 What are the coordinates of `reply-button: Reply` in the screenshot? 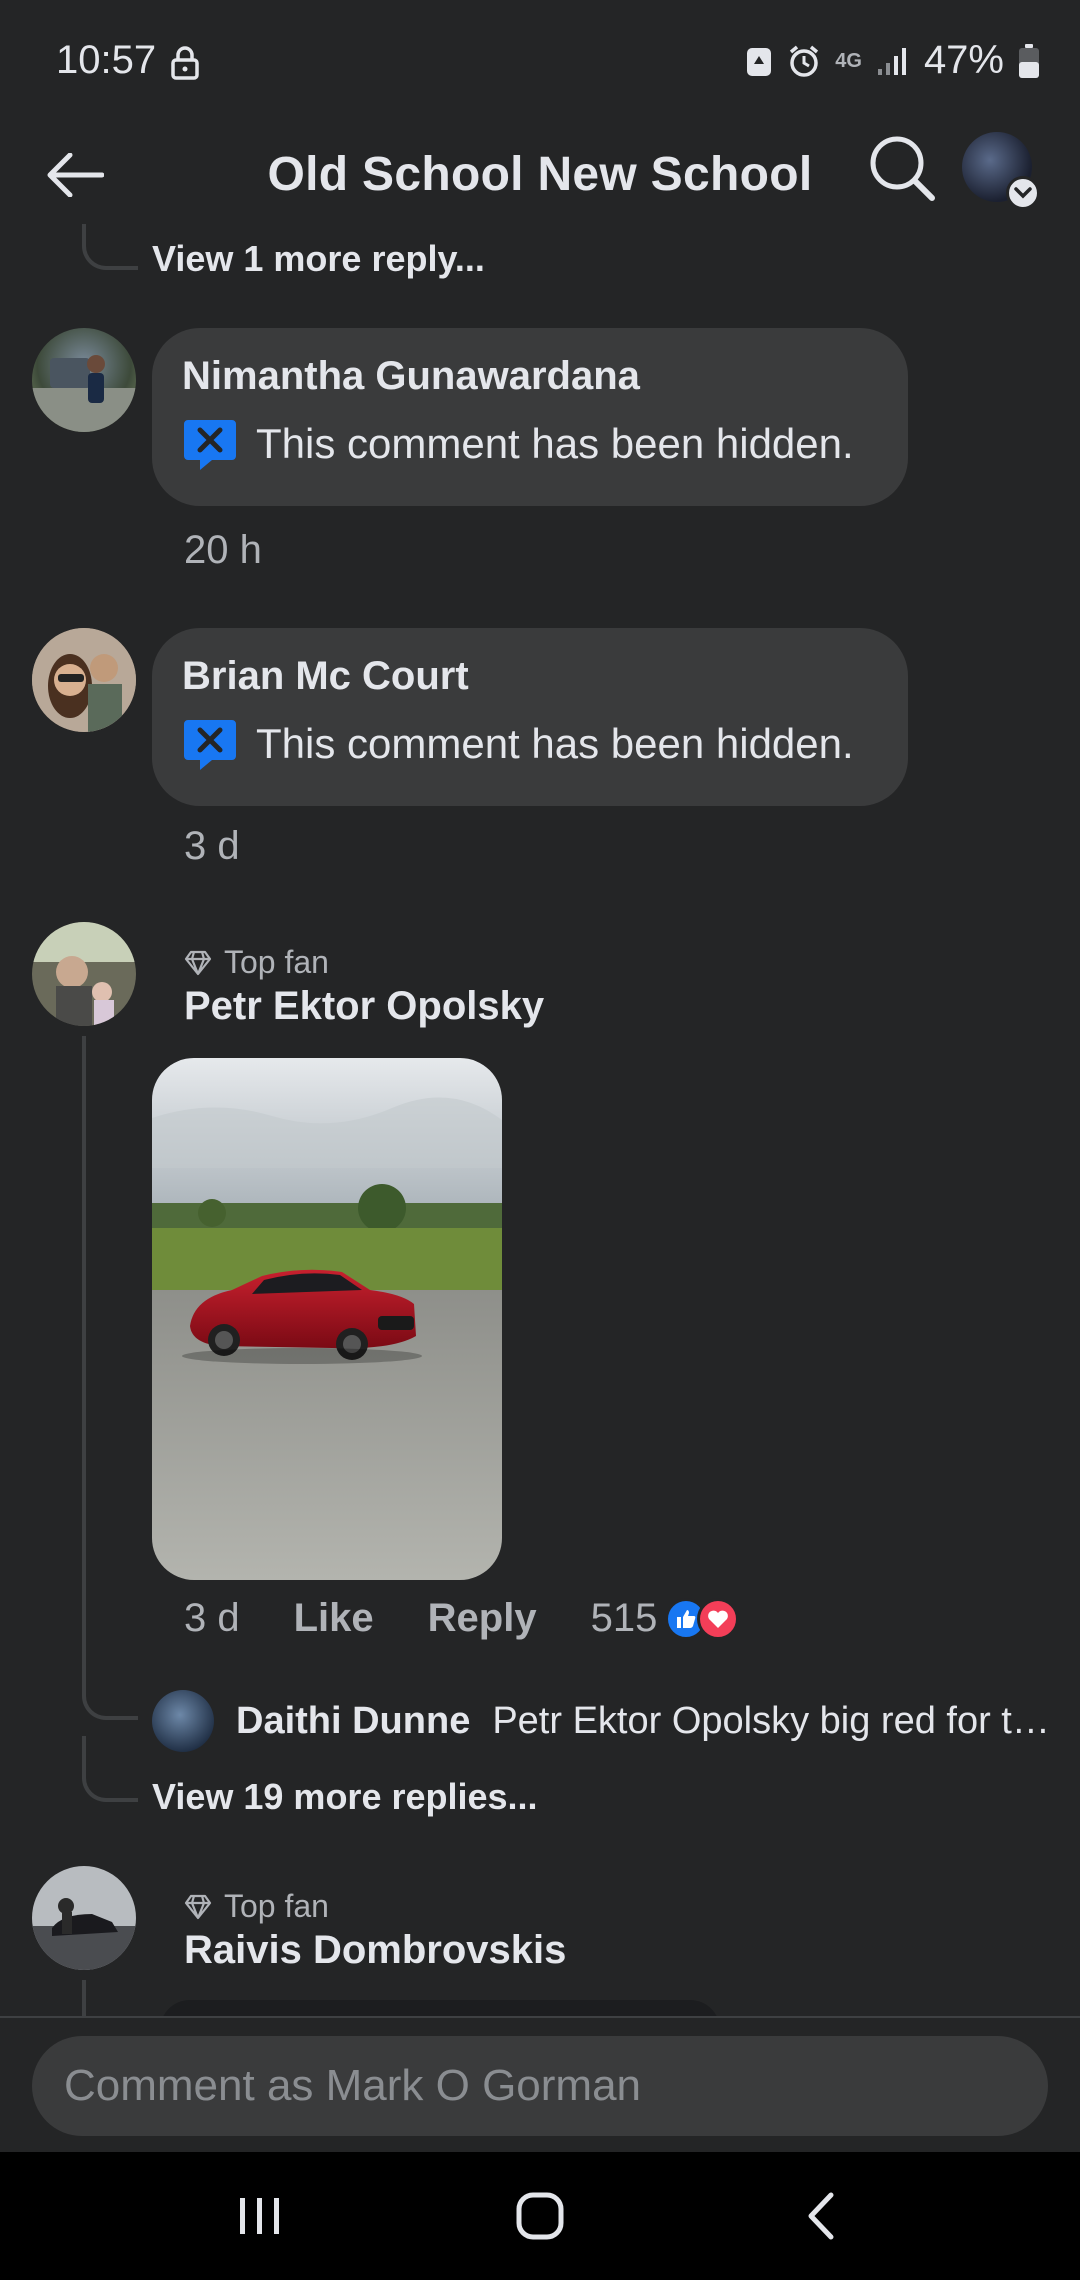 It's located at (482, 1618).